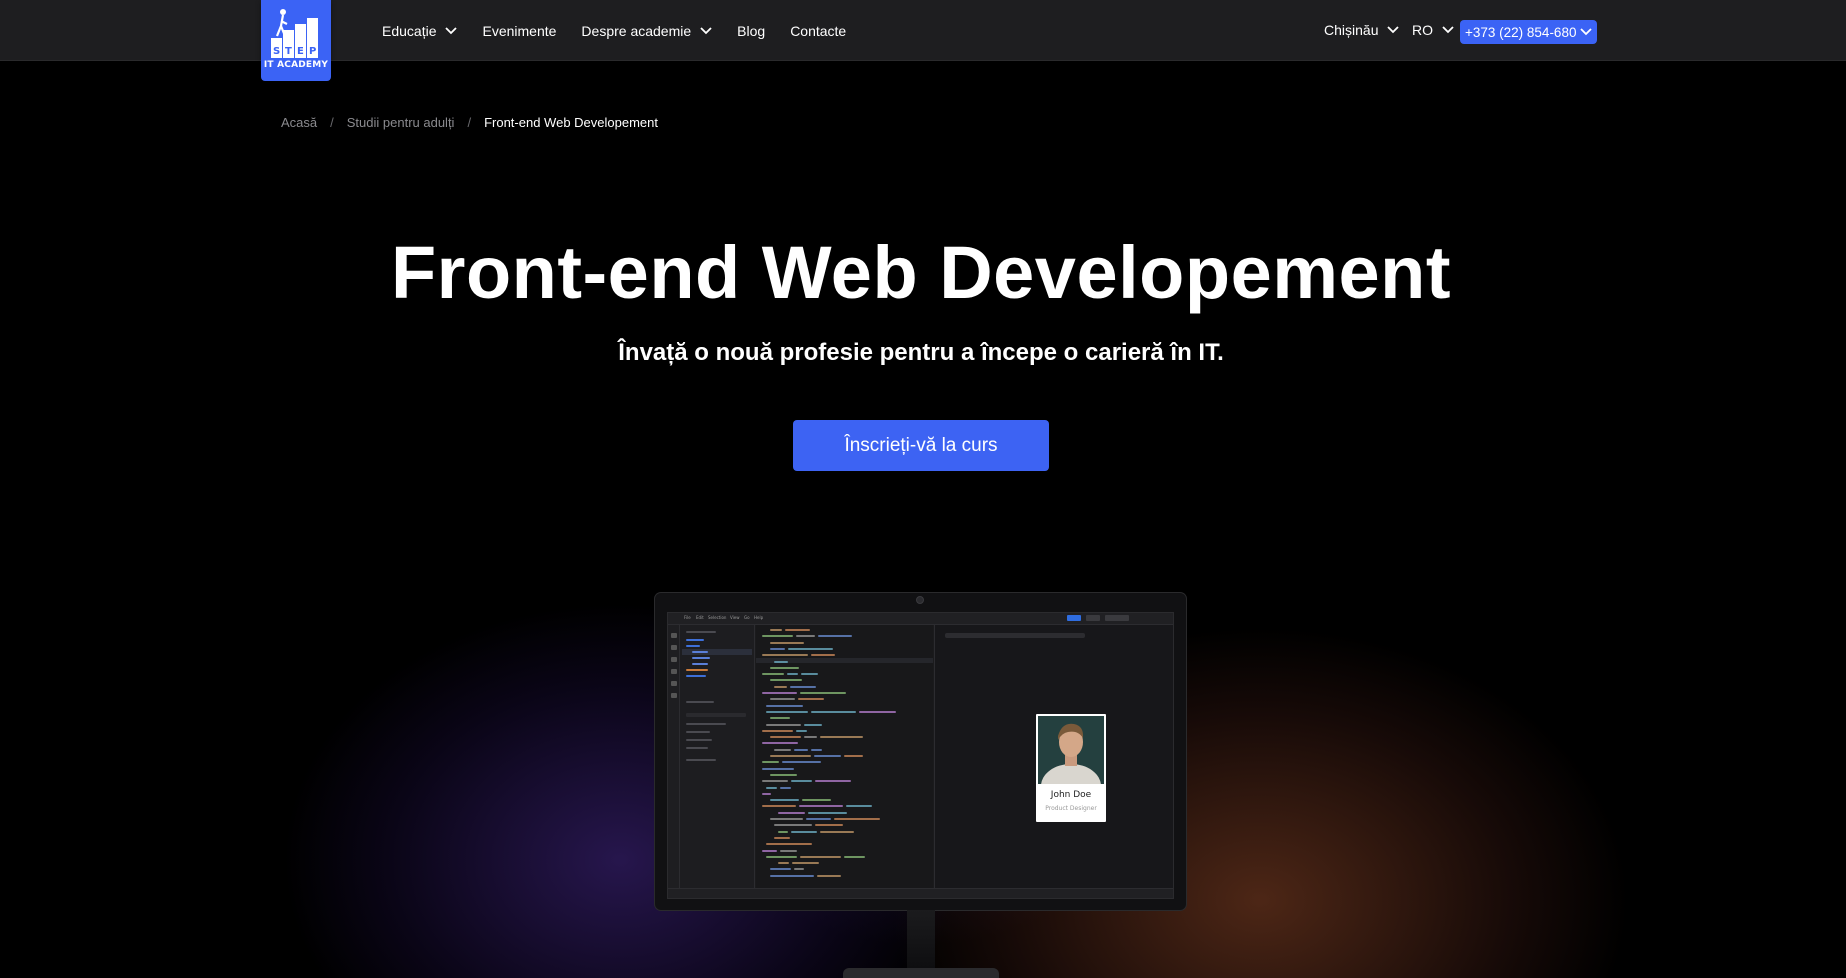 Image resolution: width=1846 pixels, height=978 pixels. I want to click on editor-statusbar, so click(920, 893).